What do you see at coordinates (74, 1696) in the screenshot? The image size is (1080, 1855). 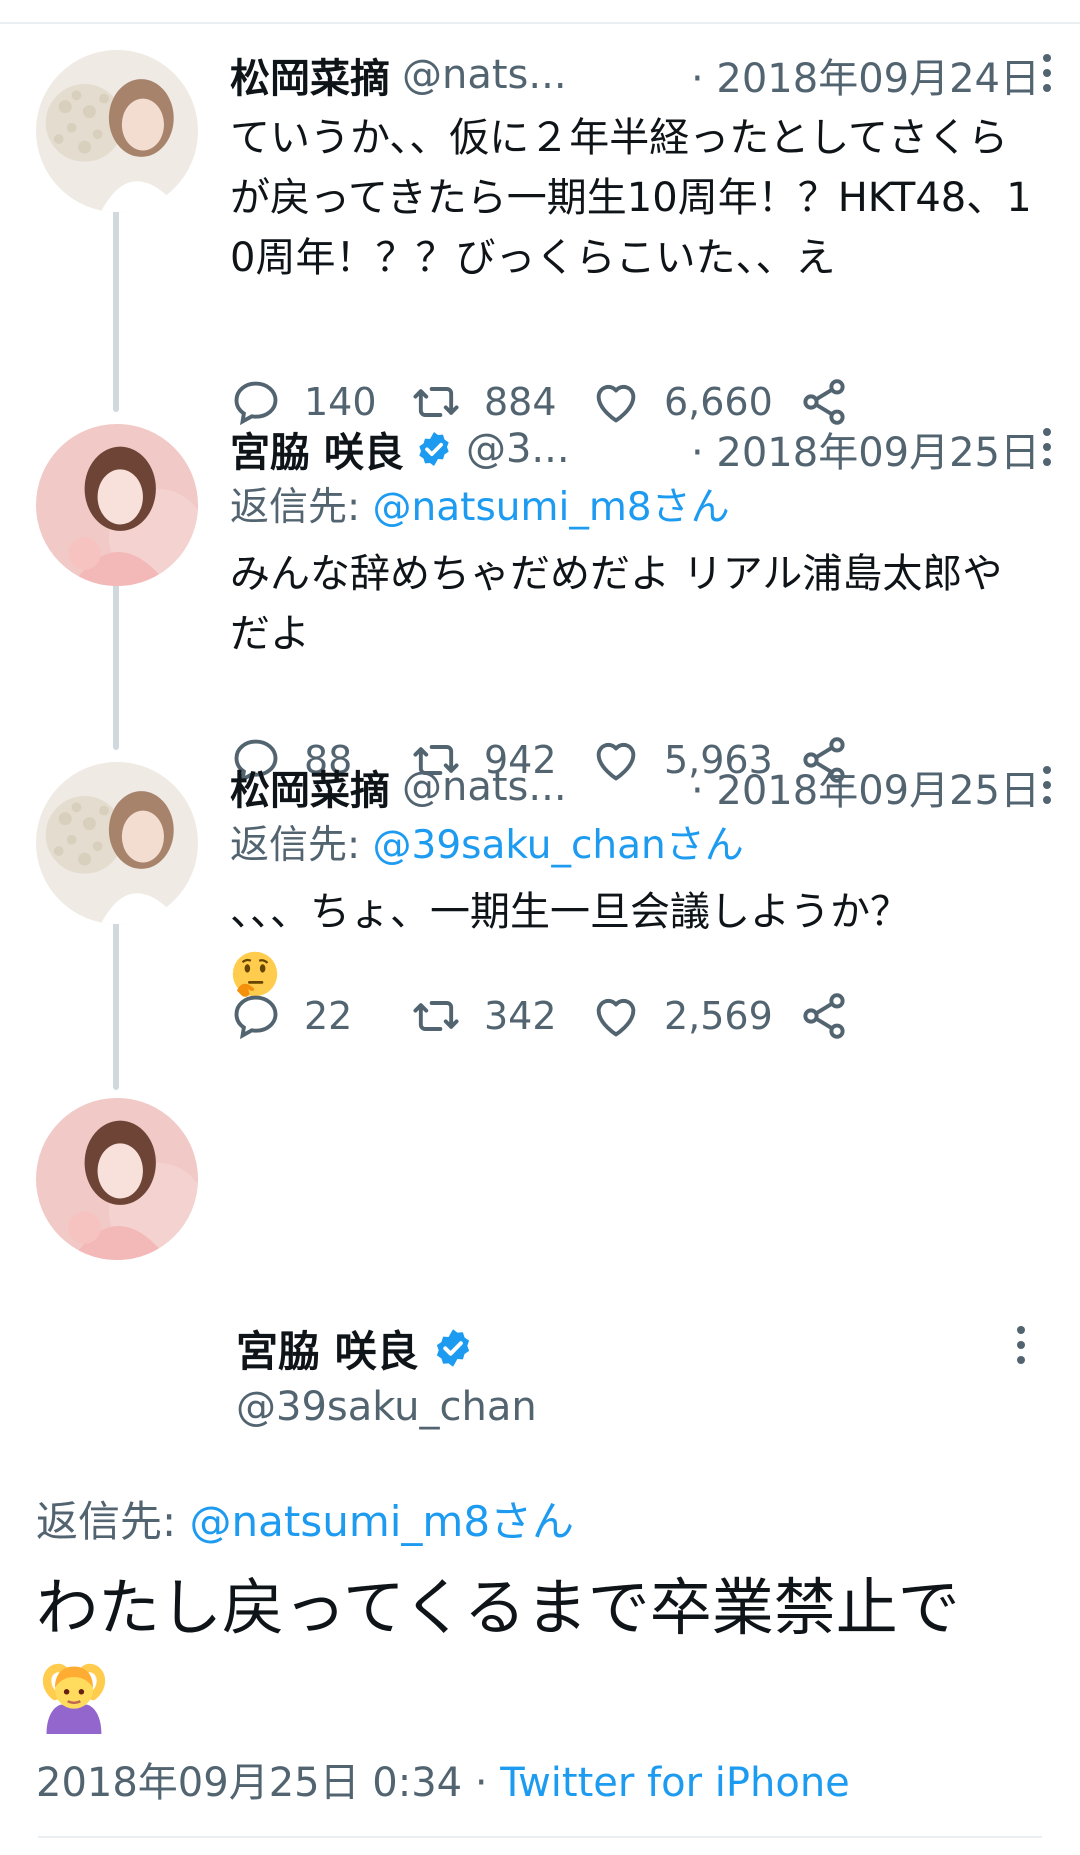 I see `person-gesturing-ok-emoji` at bounding box center [74, 1696].